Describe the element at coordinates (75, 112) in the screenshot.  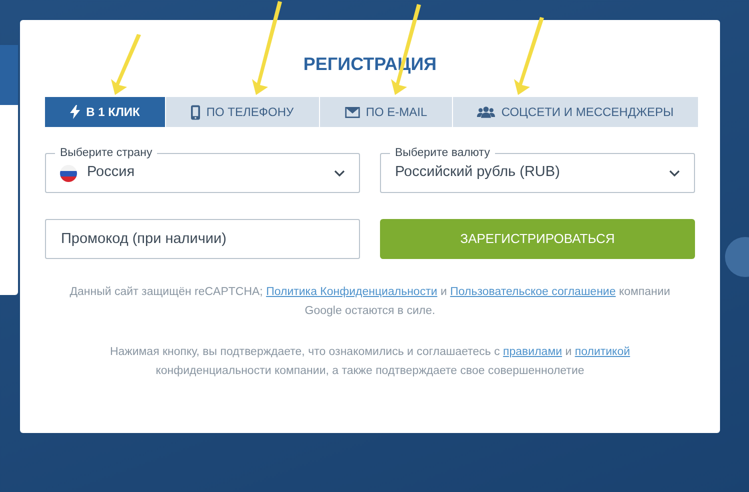
I see `bolt-icon` at that location.